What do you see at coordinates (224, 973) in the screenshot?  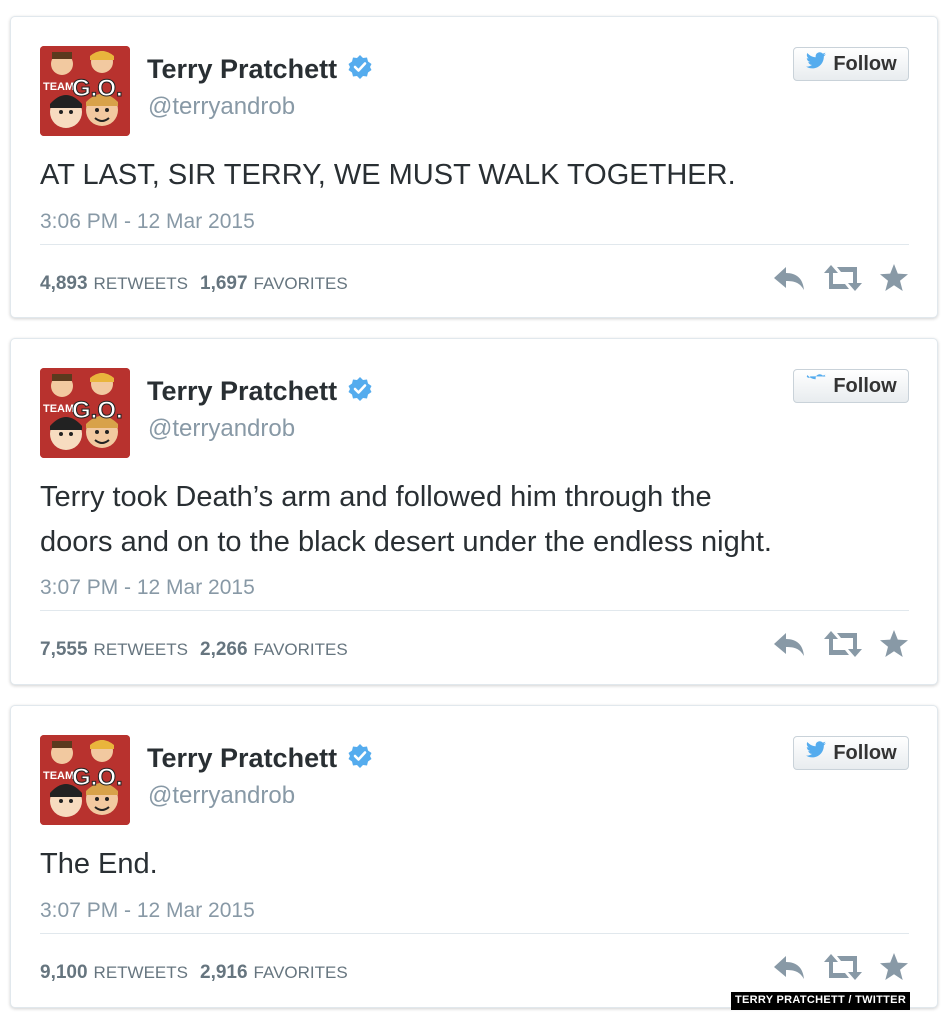 I see `favorite-count: 2,916` at bounding box center [224, 973].